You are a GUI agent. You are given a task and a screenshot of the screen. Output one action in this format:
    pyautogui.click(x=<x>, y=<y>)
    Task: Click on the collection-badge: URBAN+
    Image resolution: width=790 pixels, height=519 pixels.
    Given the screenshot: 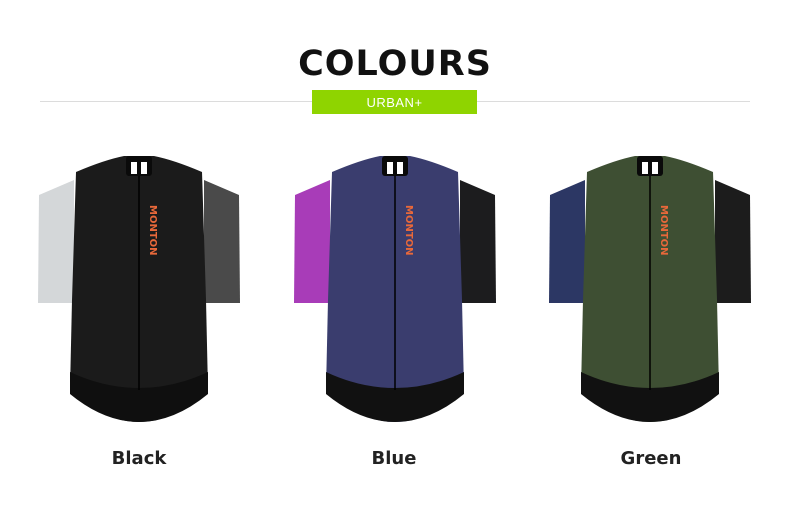 What is the action you would take?
    pyautogui.click(x=394, y=102)
    